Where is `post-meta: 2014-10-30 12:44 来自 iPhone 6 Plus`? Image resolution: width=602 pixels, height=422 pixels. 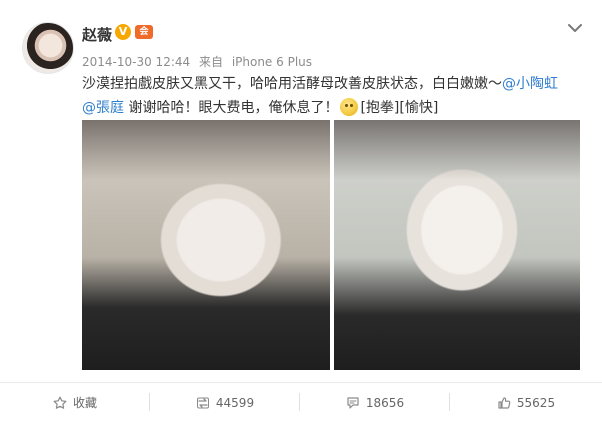
post-meta: 2014-10-30 12:44 来自 iPhone 6 Plus is located at coordinates (199, 61).